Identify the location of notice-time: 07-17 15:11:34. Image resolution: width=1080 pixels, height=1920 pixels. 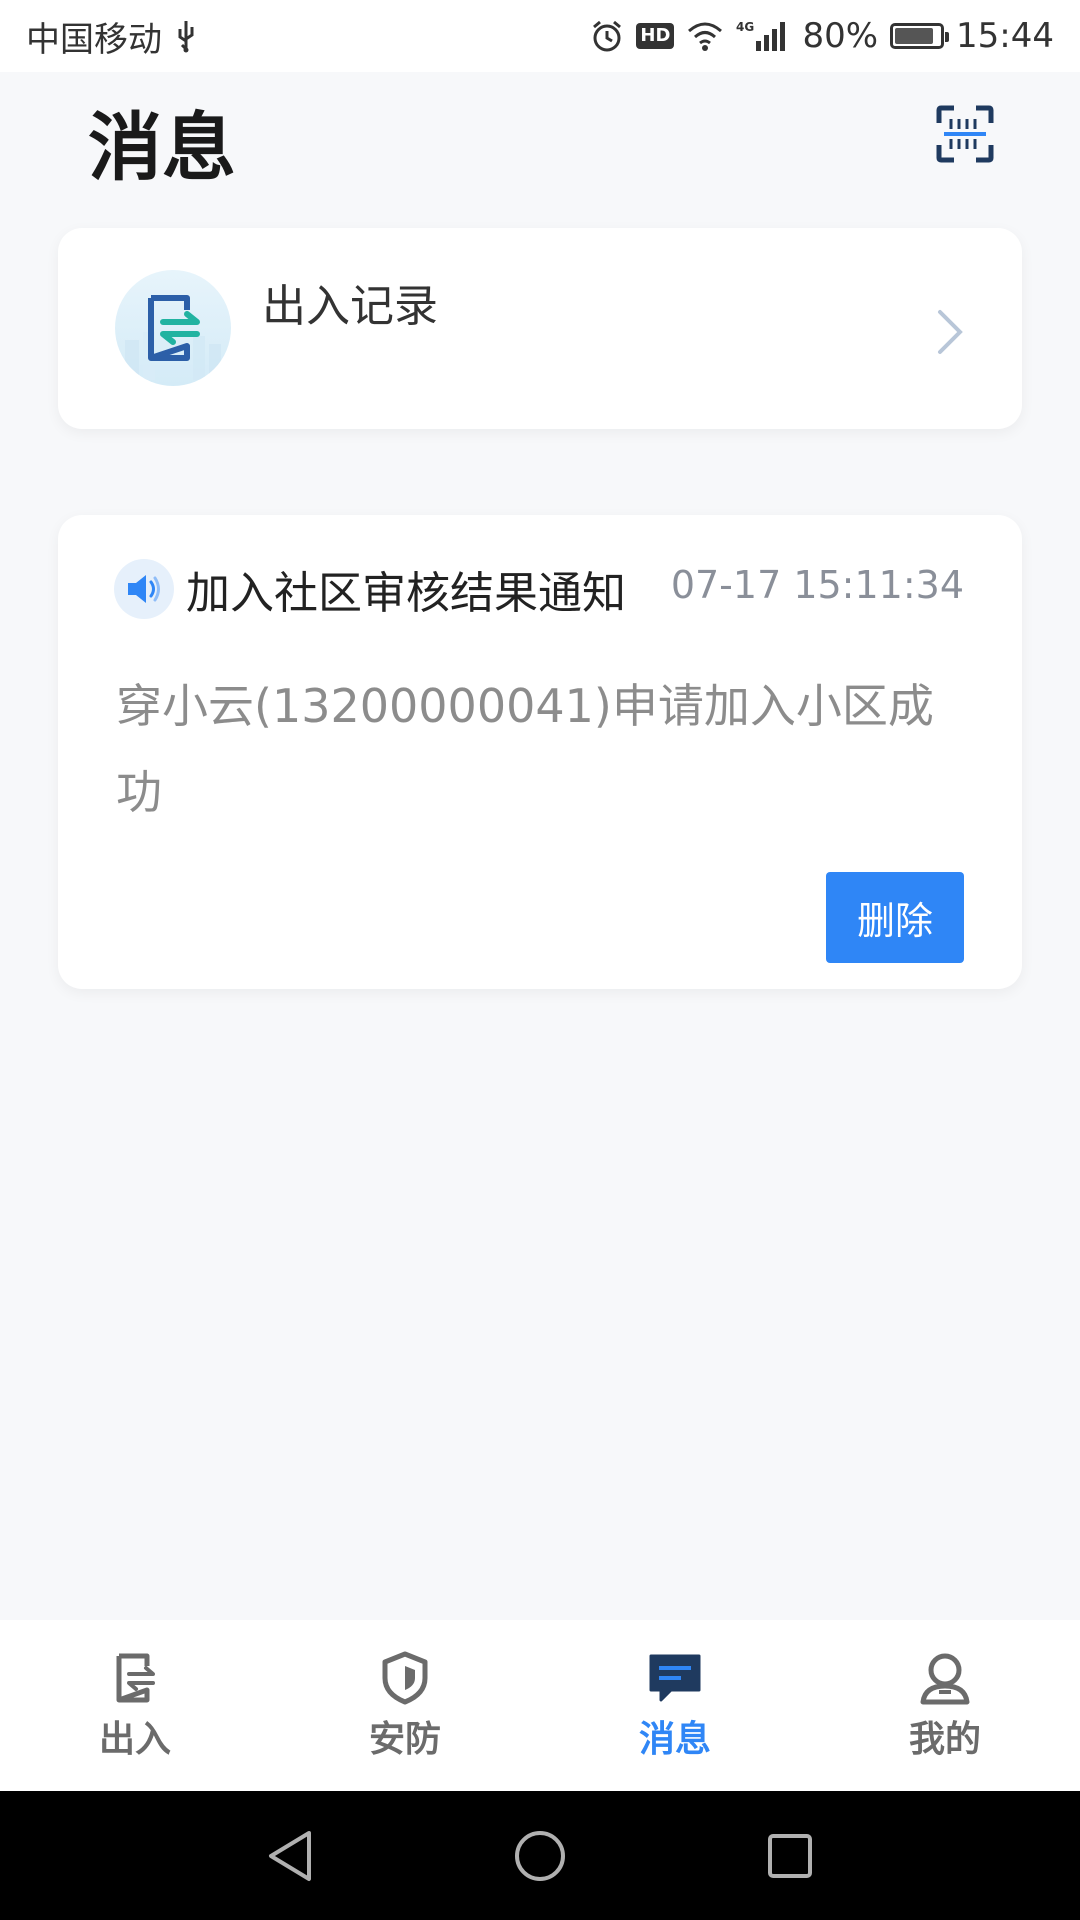
(817, 585).